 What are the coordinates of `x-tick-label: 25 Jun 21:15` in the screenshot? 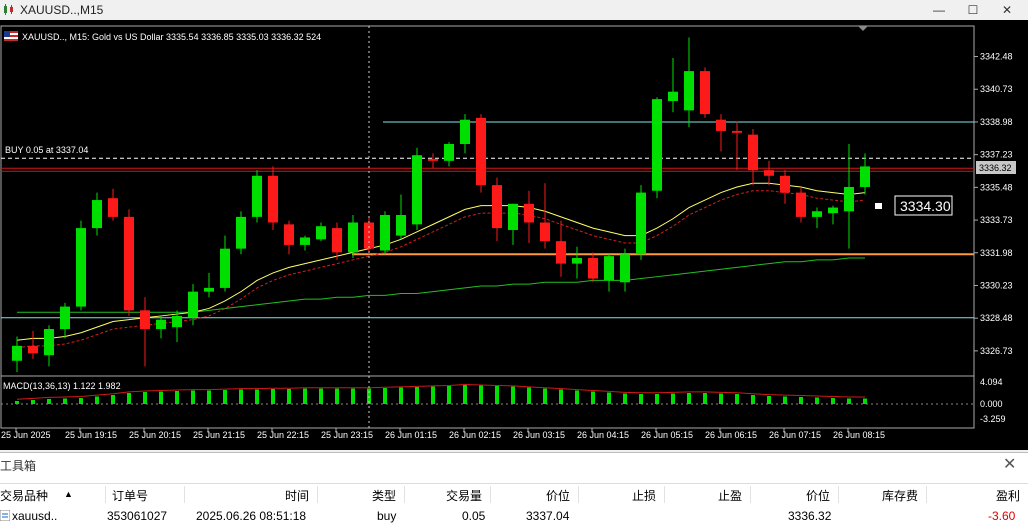 It's located at (219, 435).